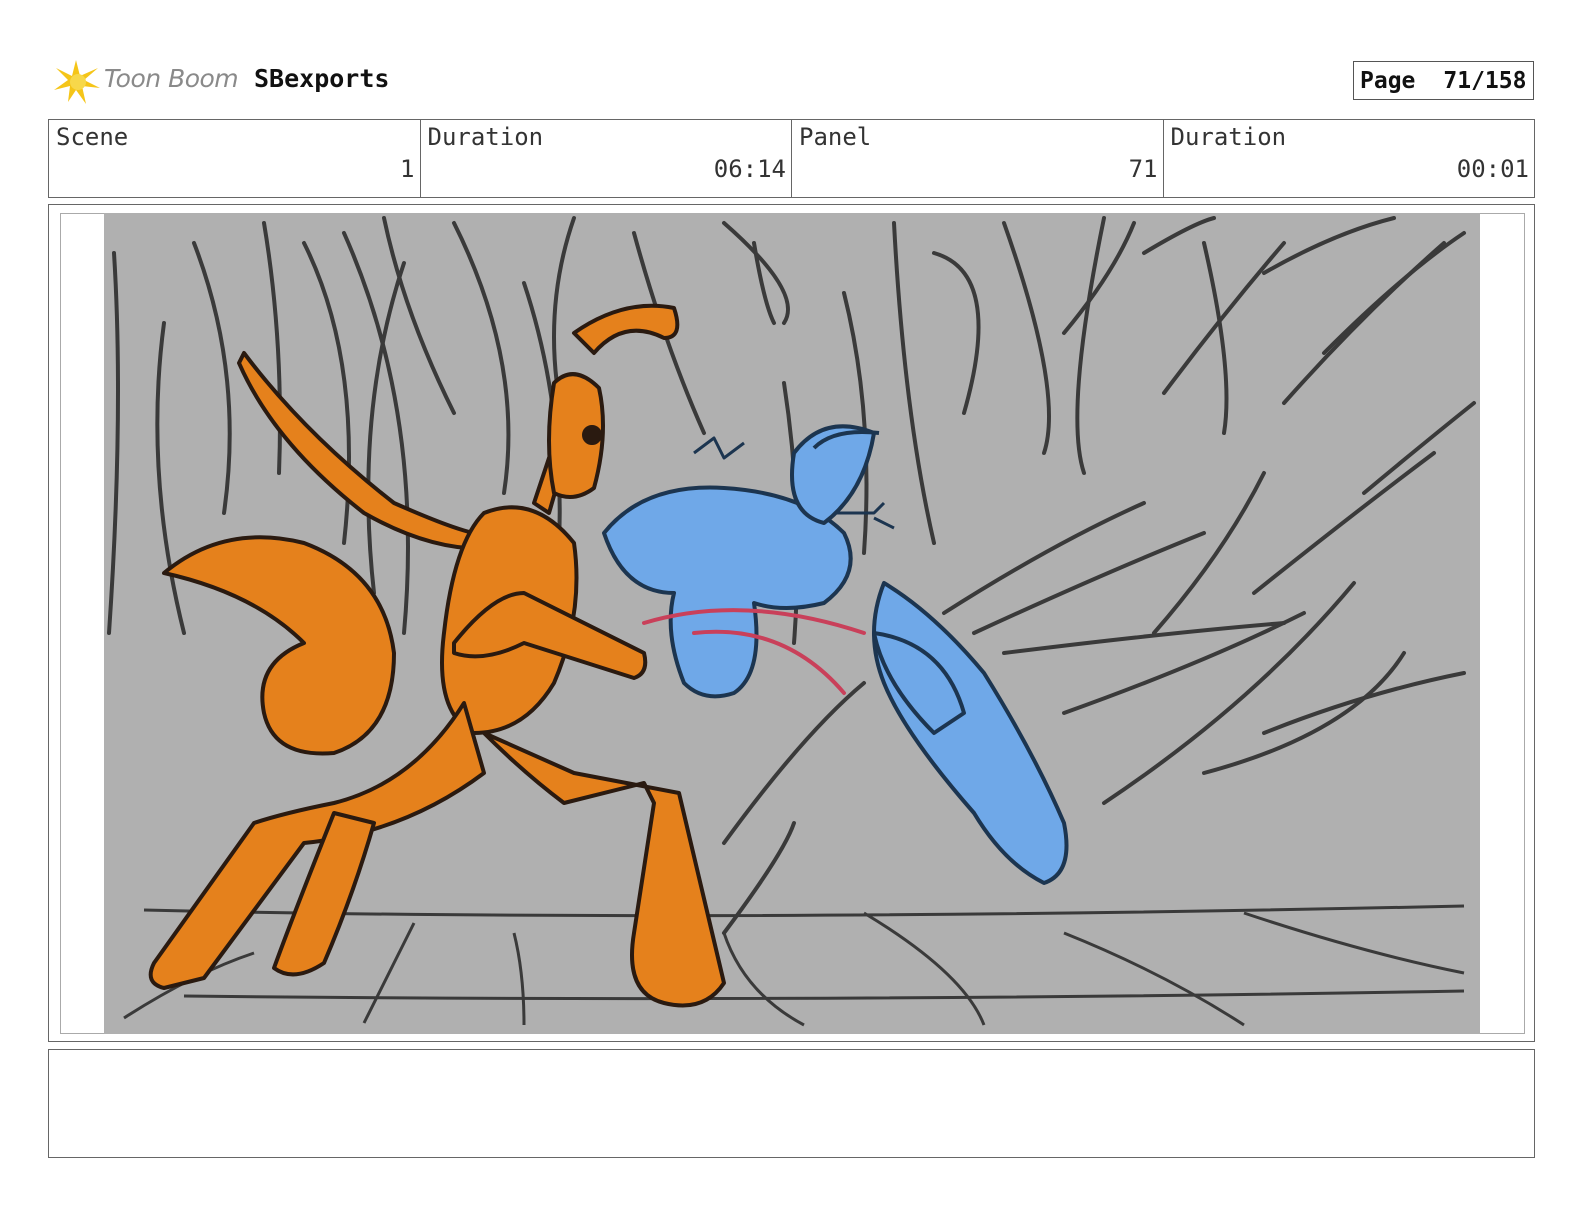 The image size is (1584, 1224). I want to click on scene-value: 1, so click(407, 169).